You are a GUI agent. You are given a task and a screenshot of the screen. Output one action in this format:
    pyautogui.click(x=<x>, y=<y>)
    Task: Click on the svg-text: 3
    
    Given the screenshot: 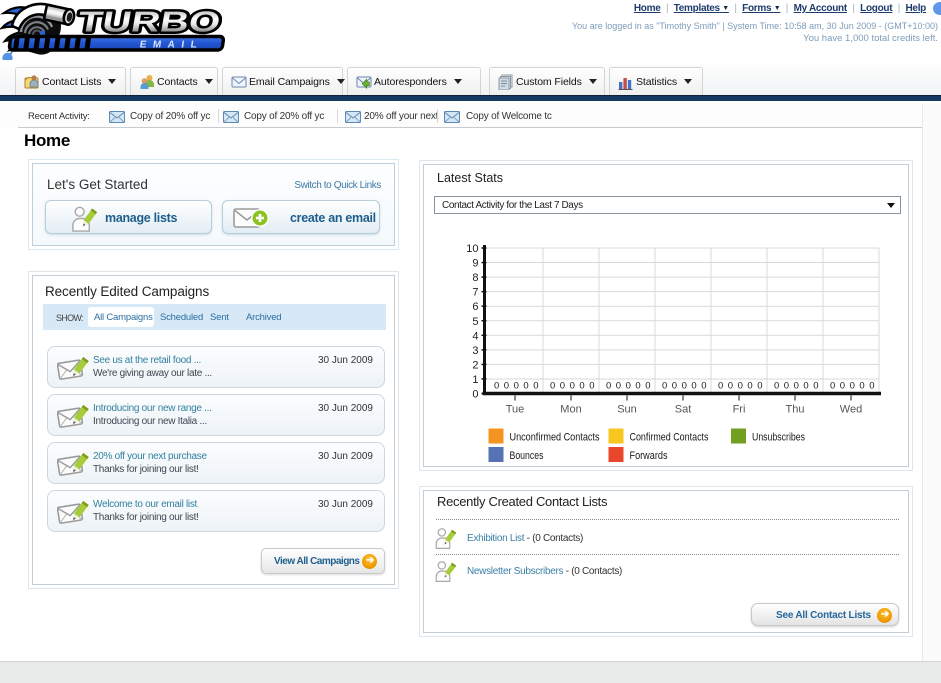 What is the action you would take?
    pyautogui.click(x=475, y=351)
    